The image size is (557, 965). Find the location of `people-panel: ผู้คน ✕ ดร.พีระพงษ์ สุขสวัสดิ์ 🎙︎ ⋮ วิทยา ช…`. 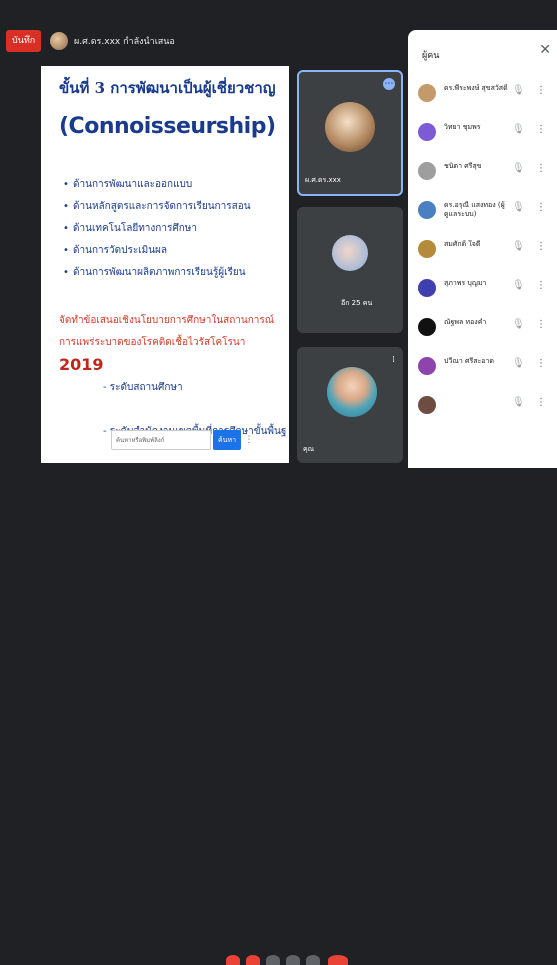

people-panel: ผู้คน ✕ ดร.พีระพงษ์ สุขสวัสดิ์ 🎙︎ ⋮ วิทยา ช… is located at coordinates (482, 256).